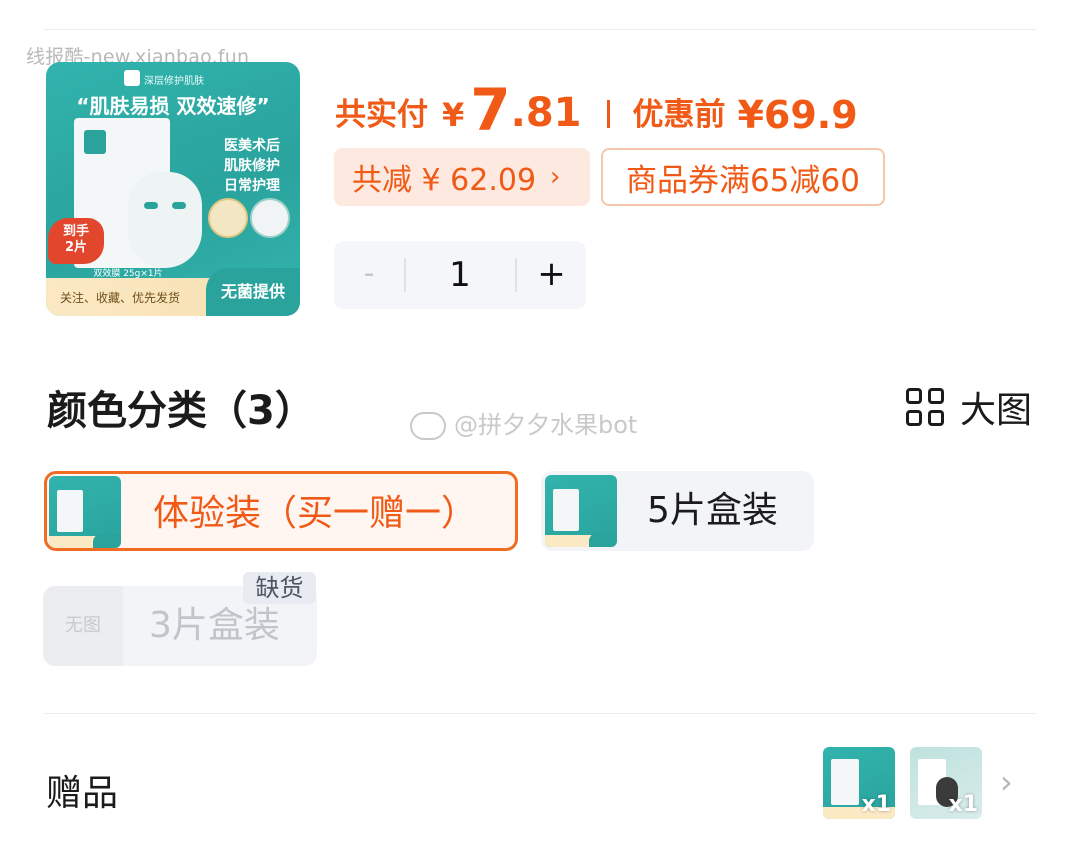 This screenshot has height=841, width=1080. I want to click on burst-line: 2片, so click(76, 247).